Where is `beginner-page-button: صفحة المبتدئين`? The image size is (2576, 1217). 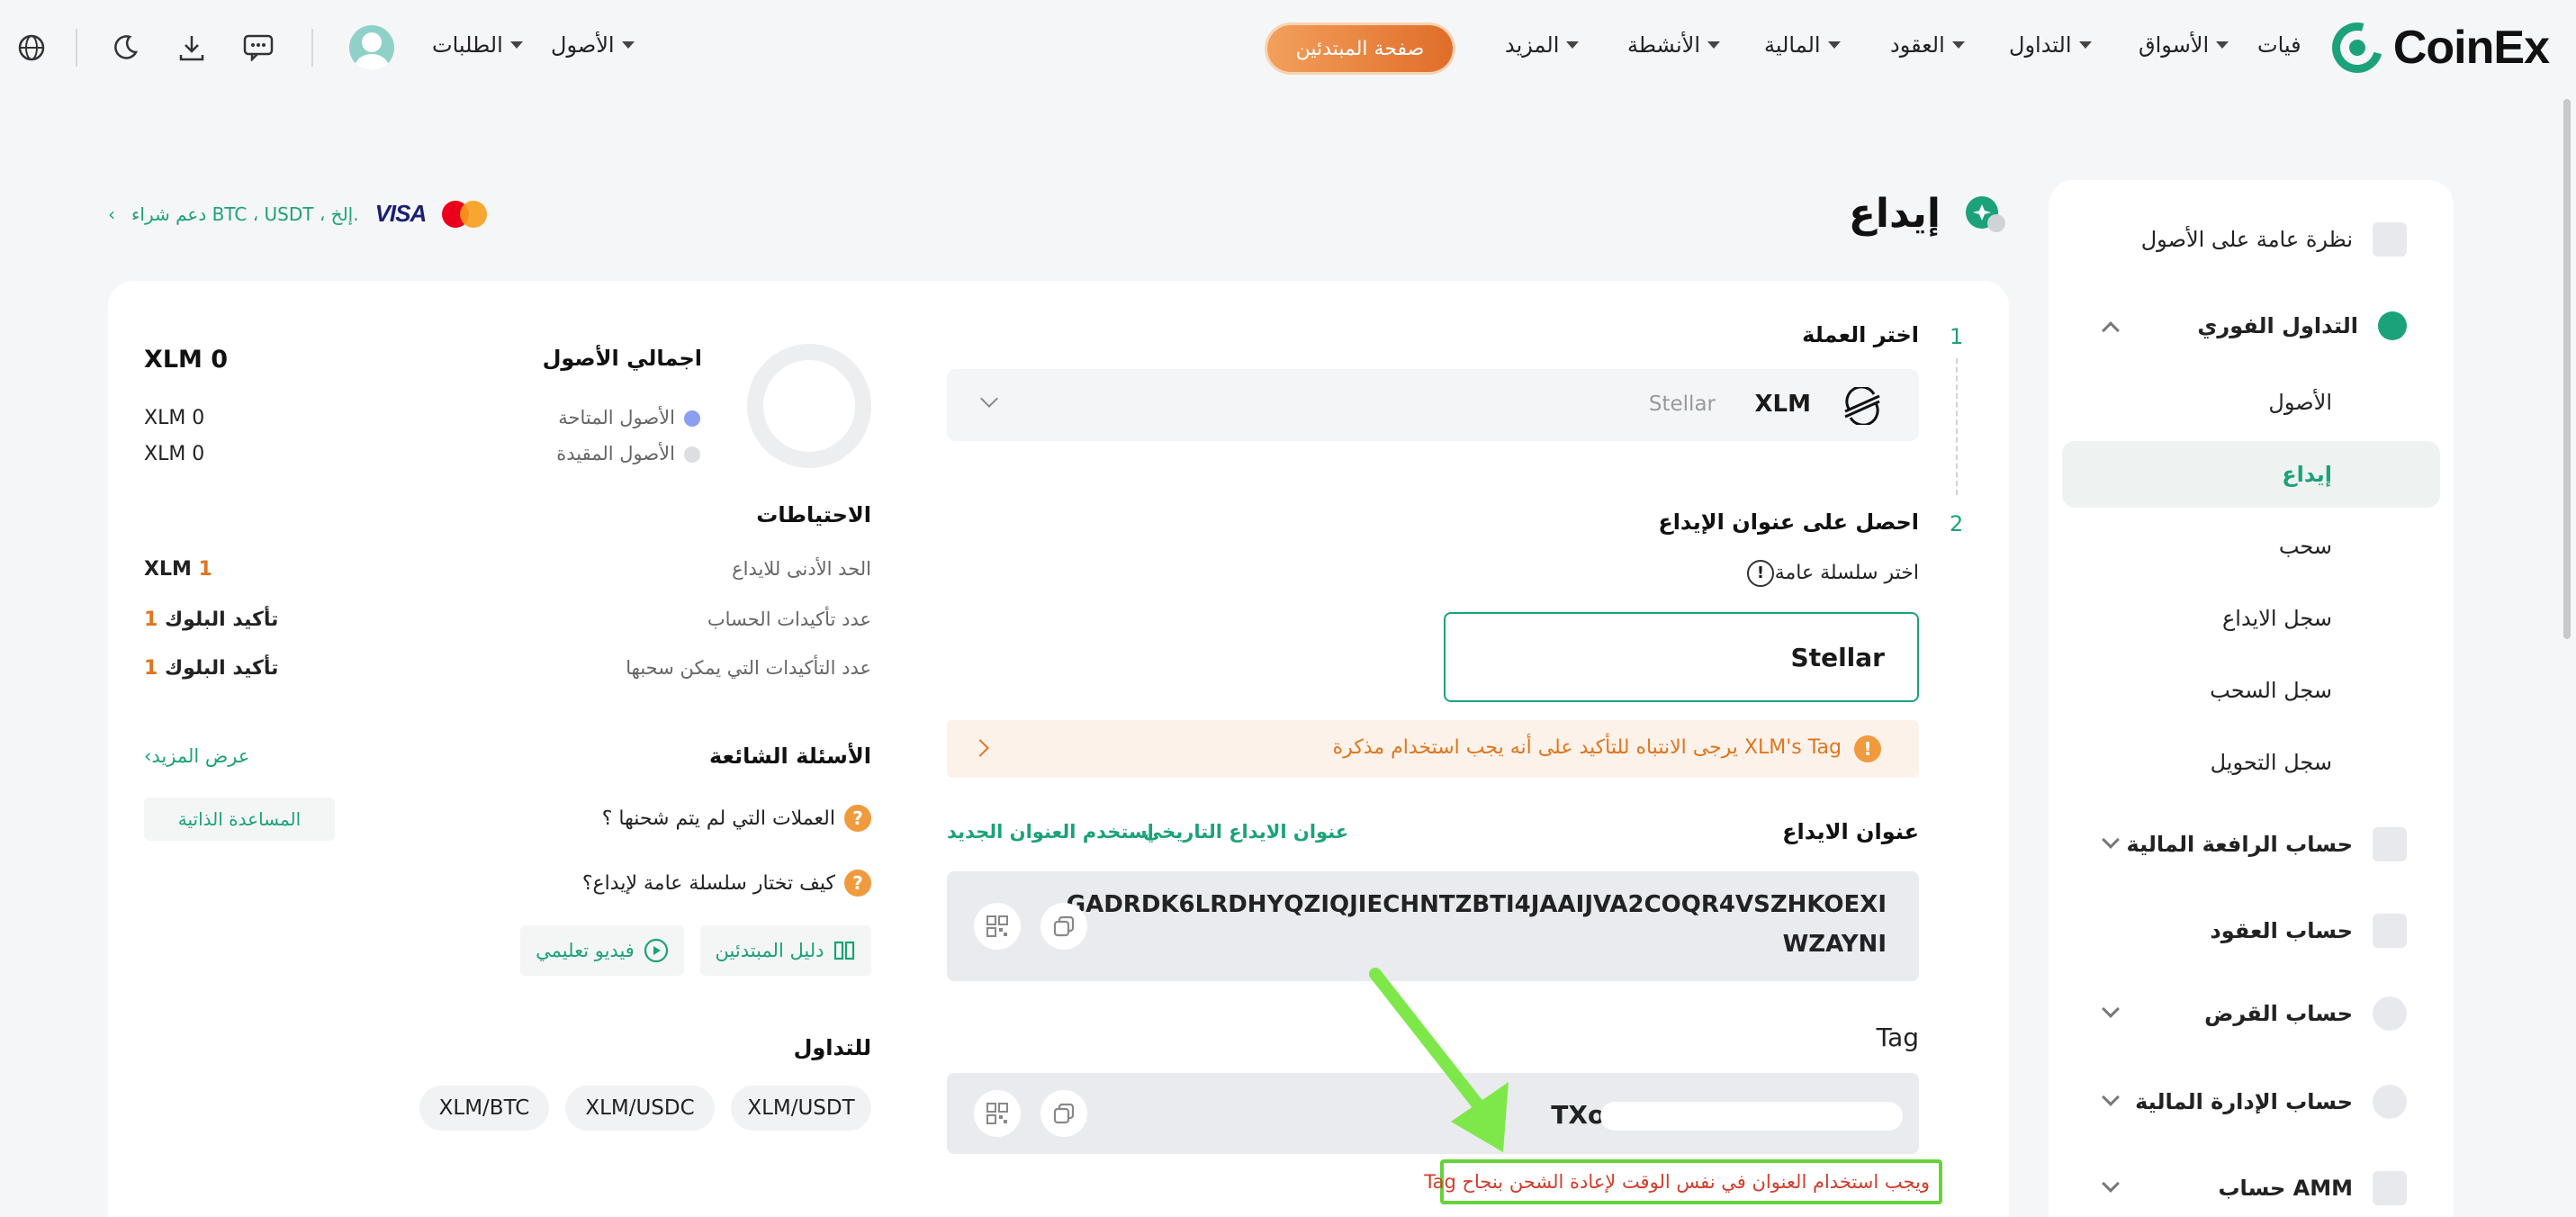
beginner-page-button: صفحة المبتدئين is located at coordinates (1360, 48).